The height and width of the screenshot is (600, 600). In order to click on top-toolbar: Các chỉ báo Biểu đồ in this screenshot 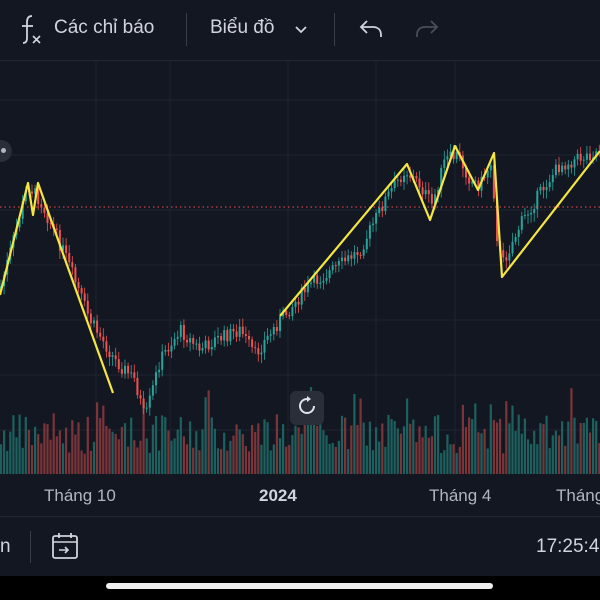, I will do `click(300, 30)`.